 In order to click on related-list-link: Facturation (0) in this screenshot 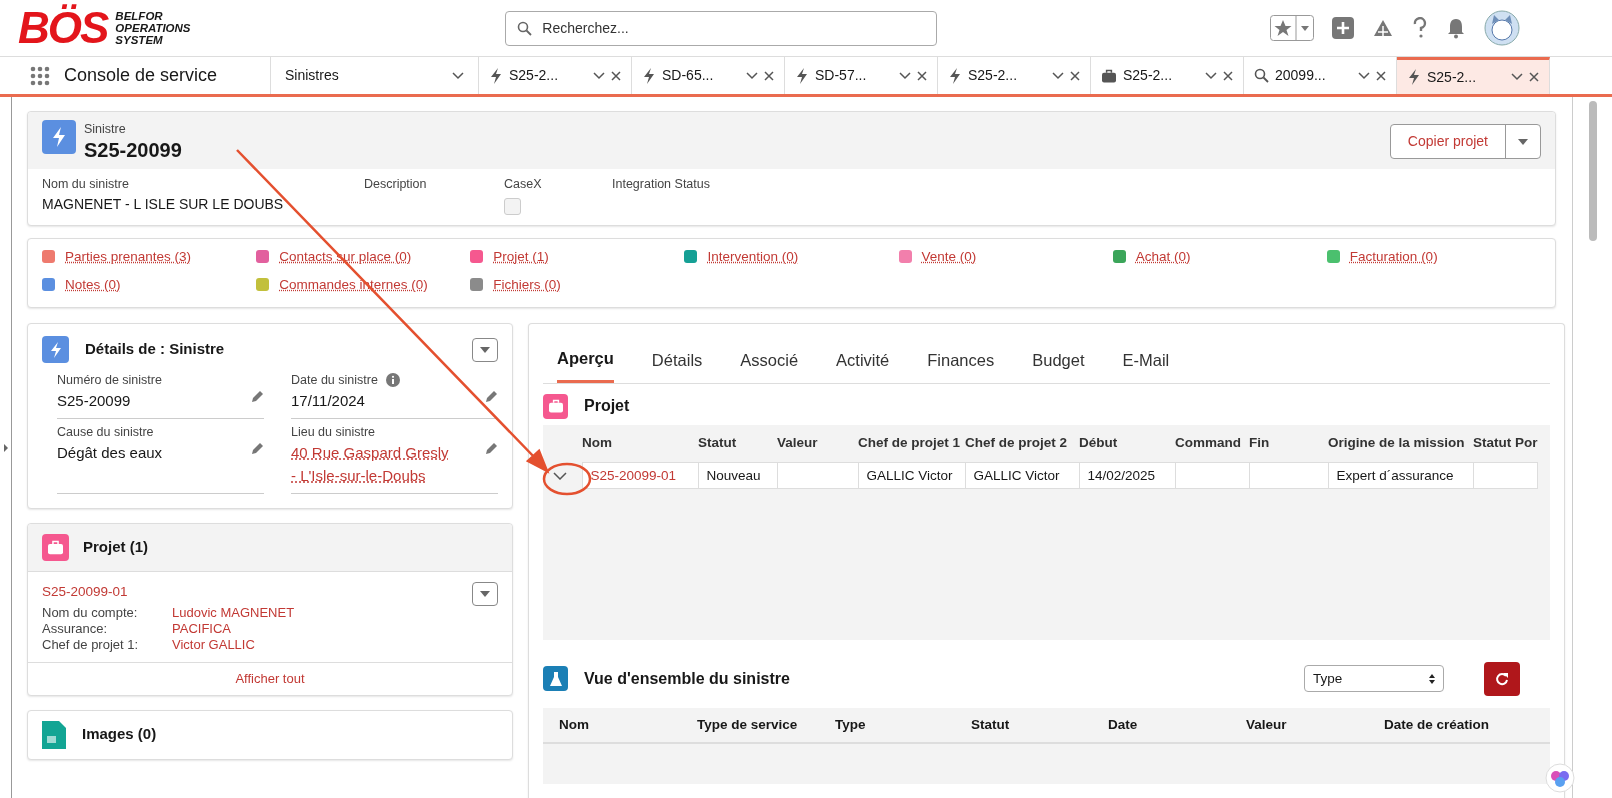, I will do `click(1393, 256)`.